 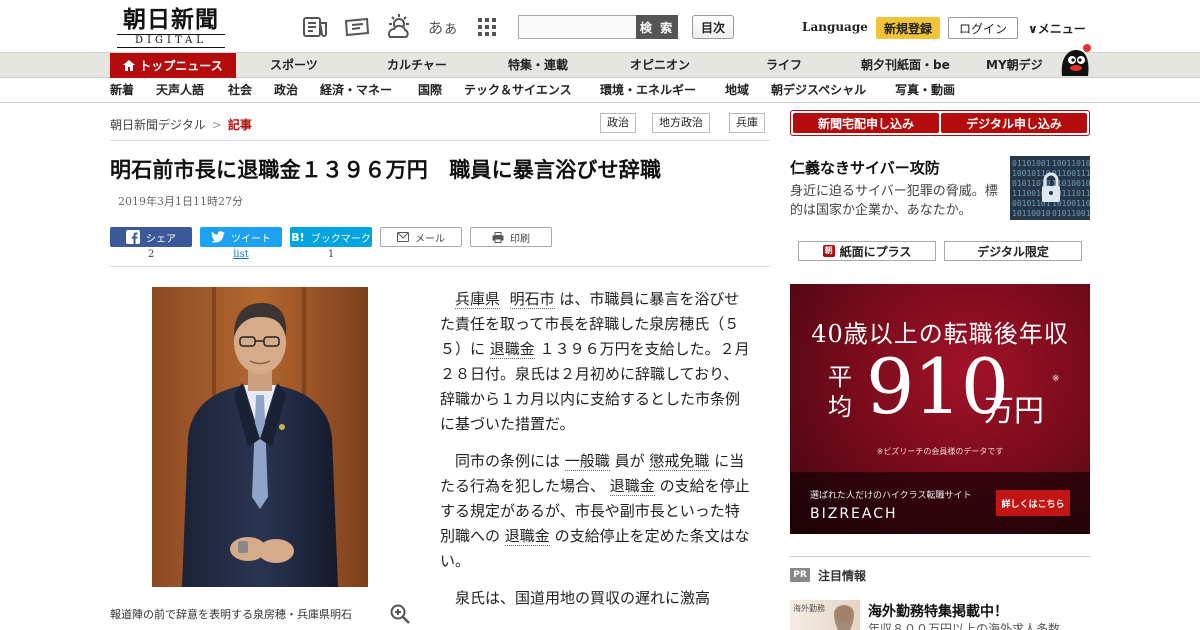 I want to click on subnav-tech-science: テック＆サイエンス, so click(x=518, y=90).